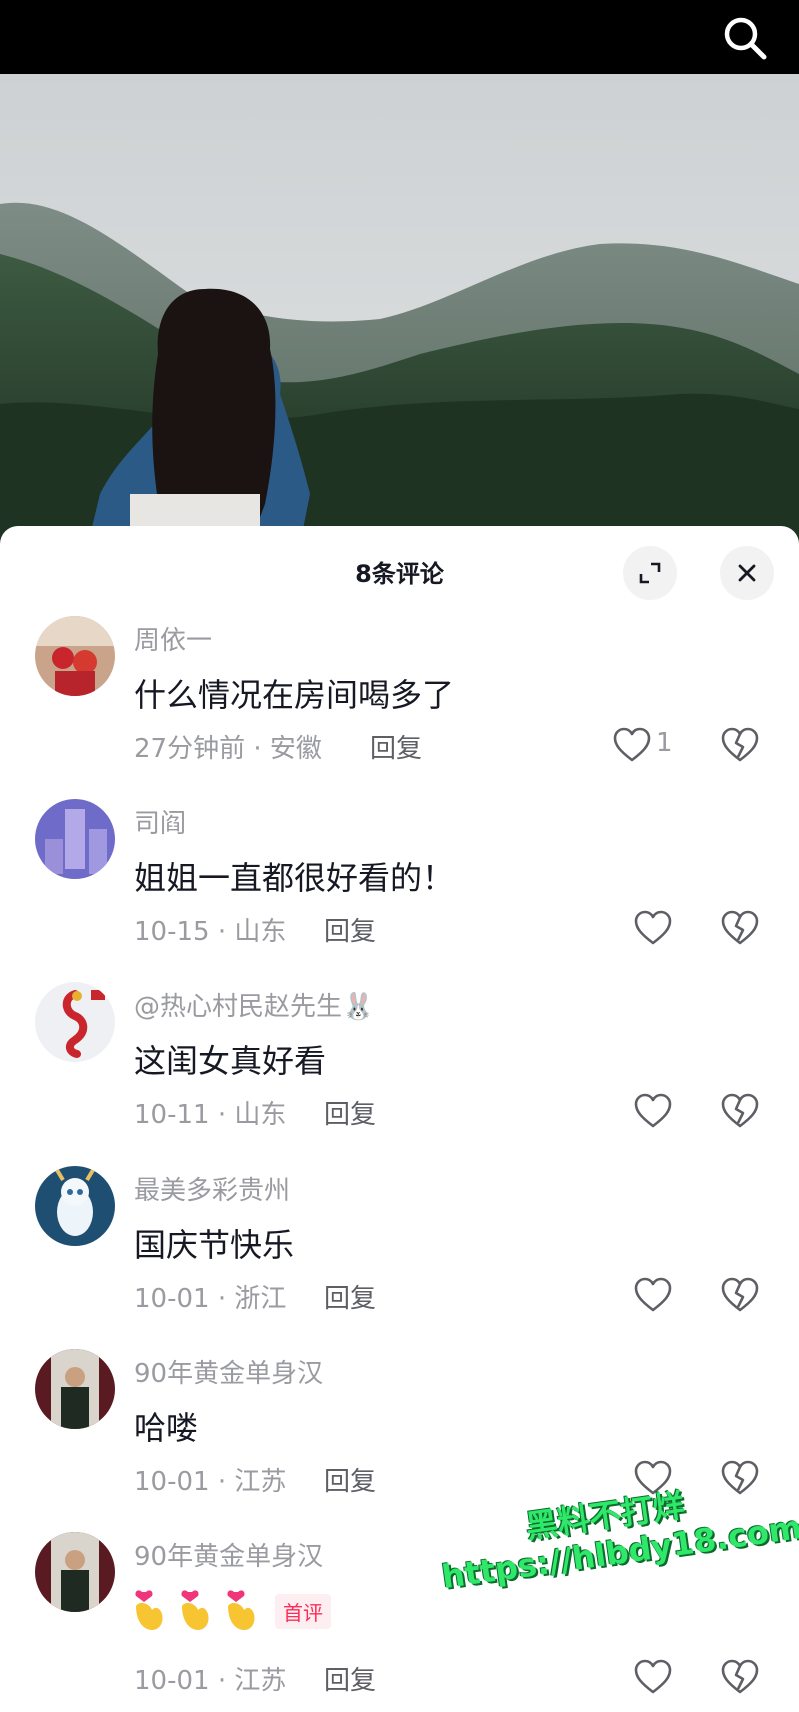 The image size is (799, 1712). I want to click on comment-username: @热心村民赵先生🐰, so click(254, 1004).